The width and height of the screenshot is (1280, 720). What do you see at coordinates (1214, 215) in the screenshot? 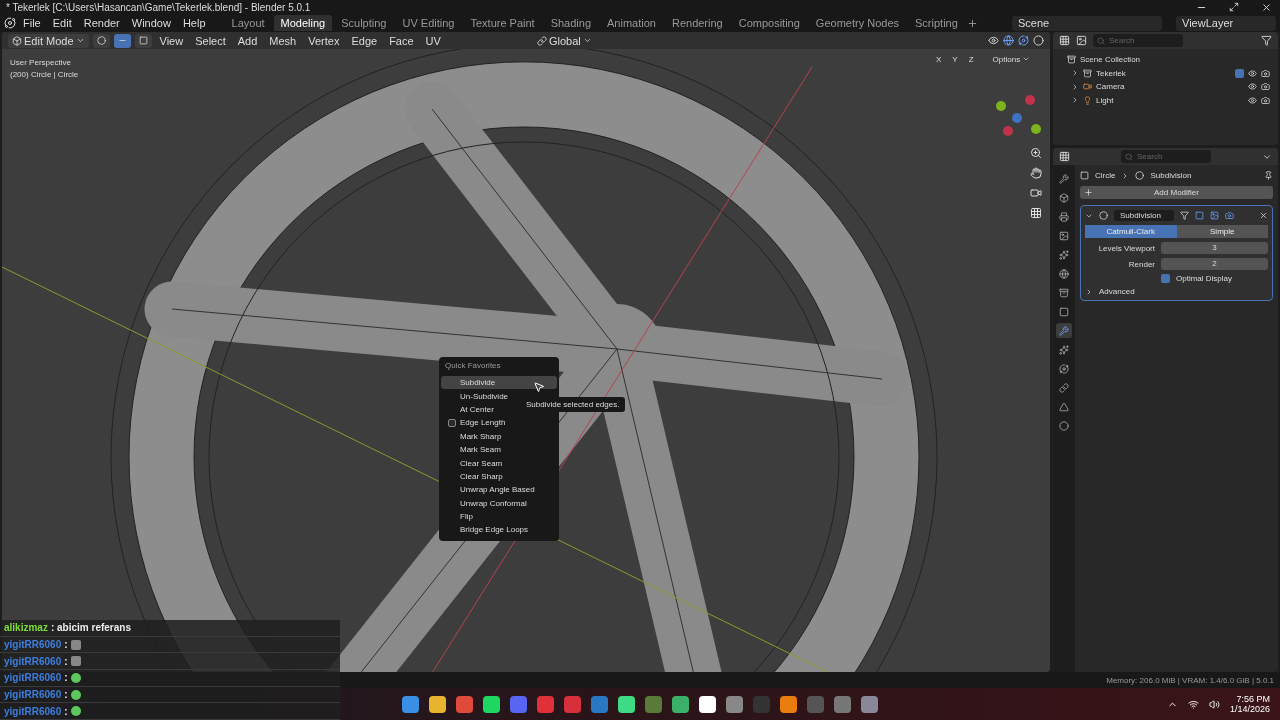
I see `viewport-icon` at bounding box center [1214, 215].